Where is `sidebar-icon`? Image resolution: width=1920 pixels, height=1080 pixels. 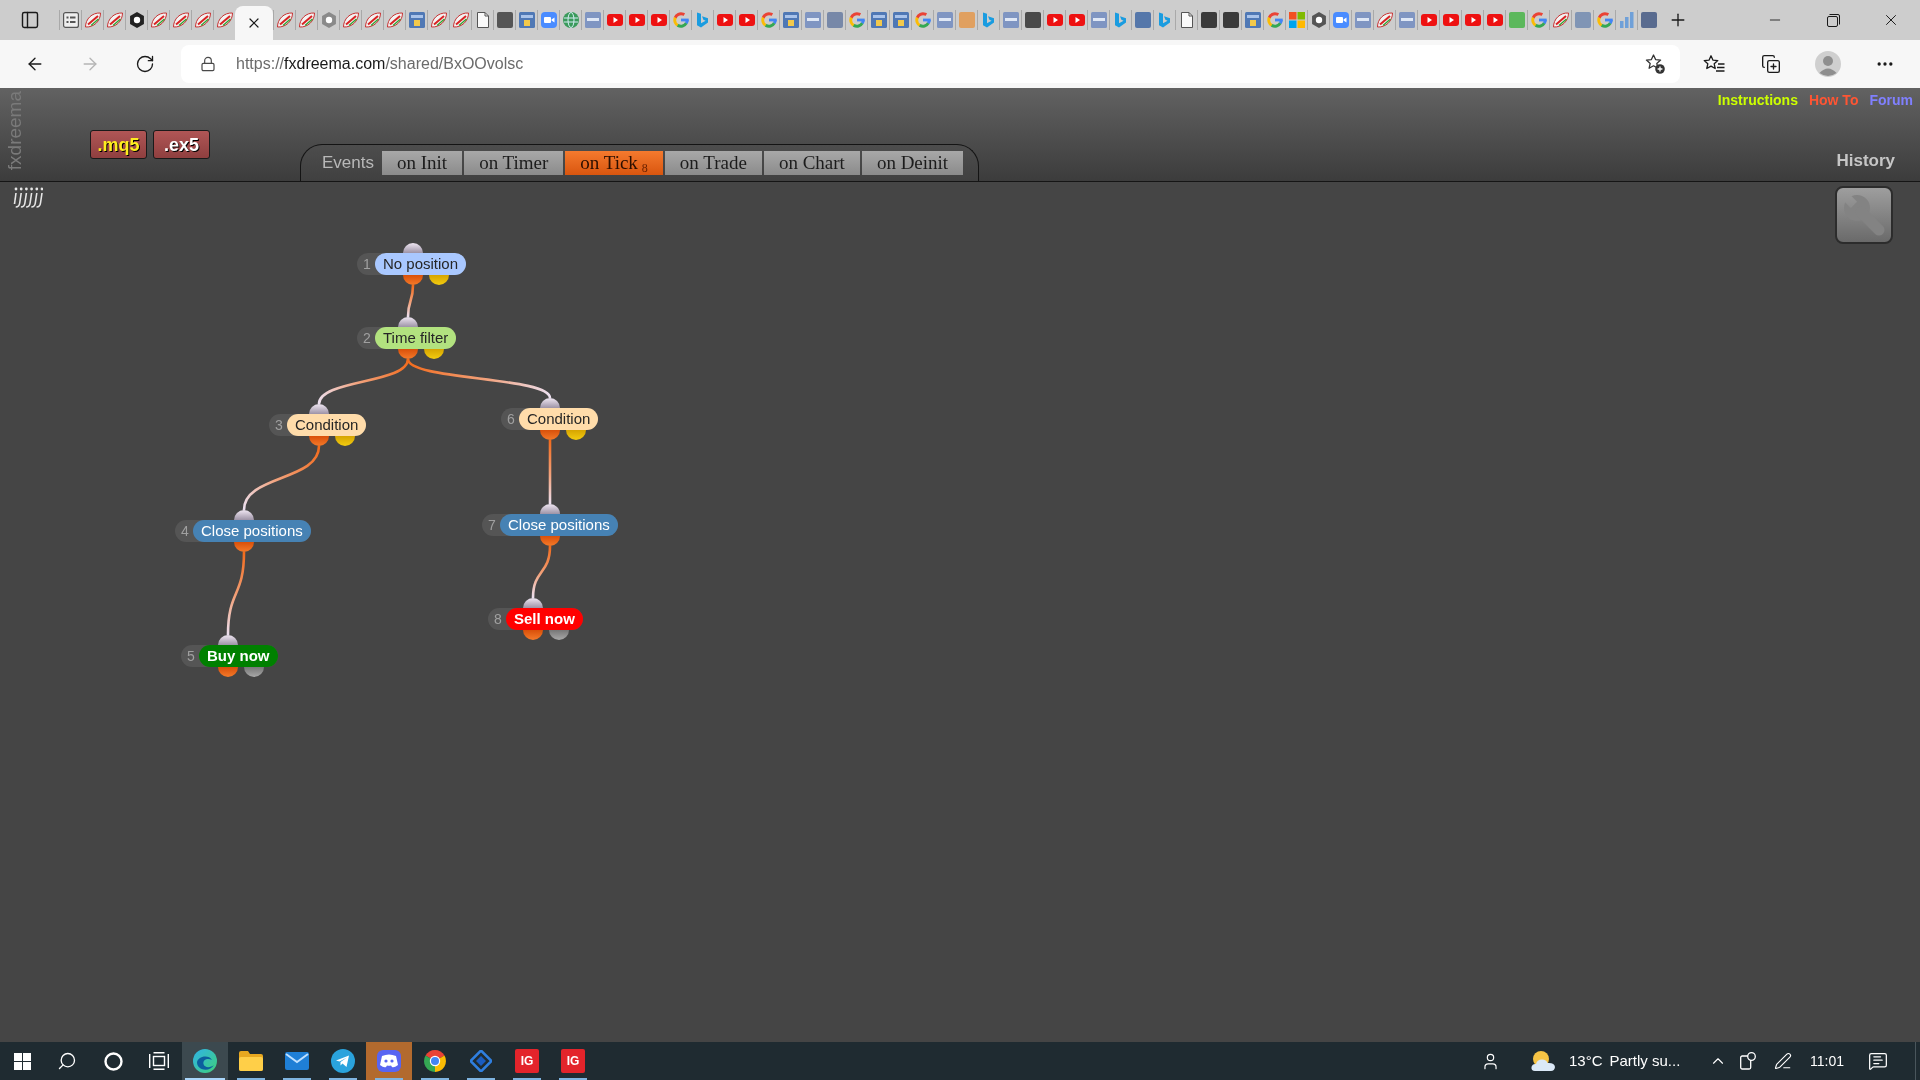
sidebar-icon is located at coordinates (29, 20).